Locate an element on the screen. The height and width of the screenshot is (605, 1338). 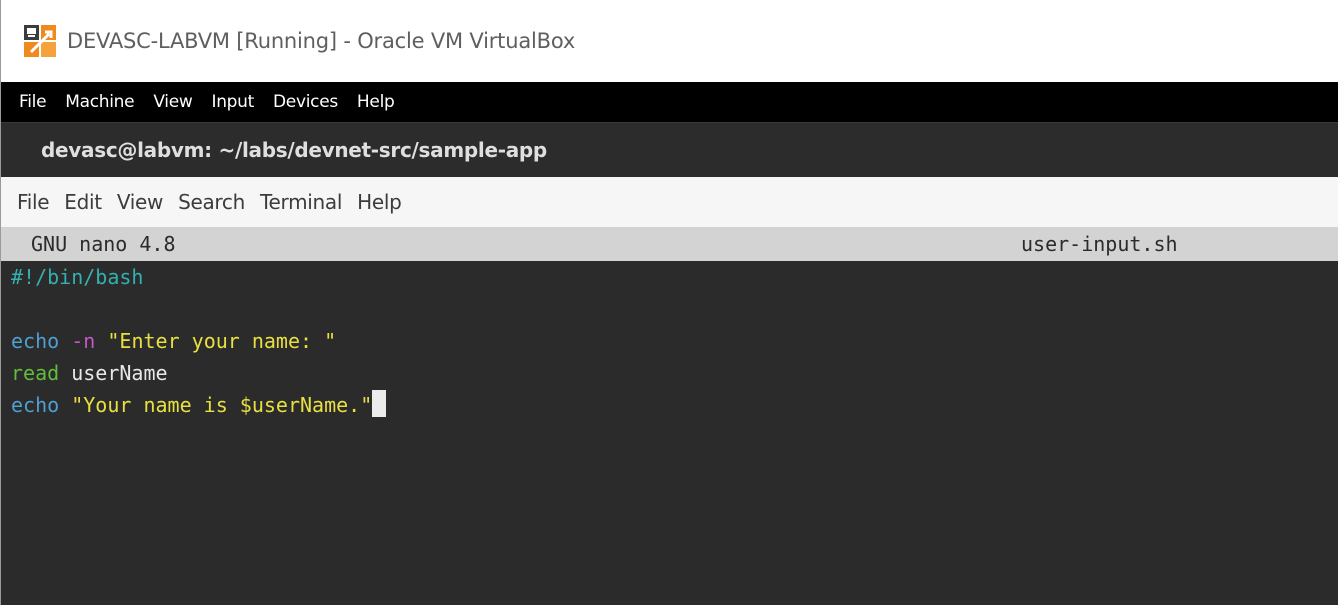
nano-filename: user-input.sh is located at coordinates (1099, 244).